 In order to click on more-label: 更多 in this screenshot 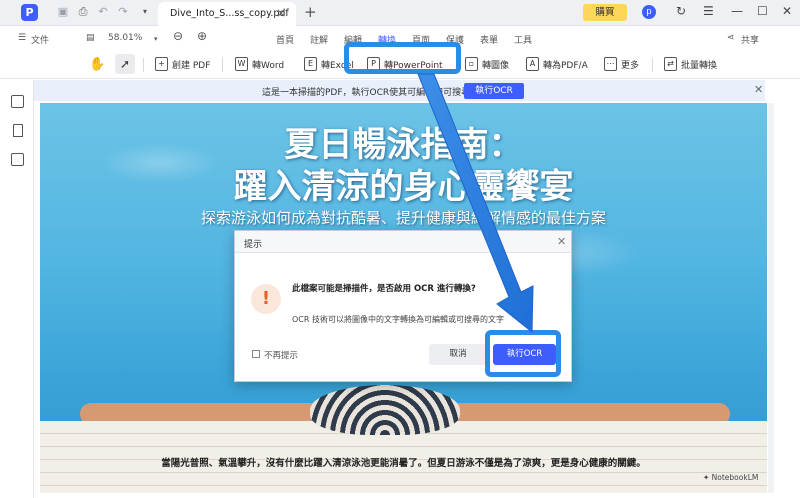, I will do `click(630, 65)`.